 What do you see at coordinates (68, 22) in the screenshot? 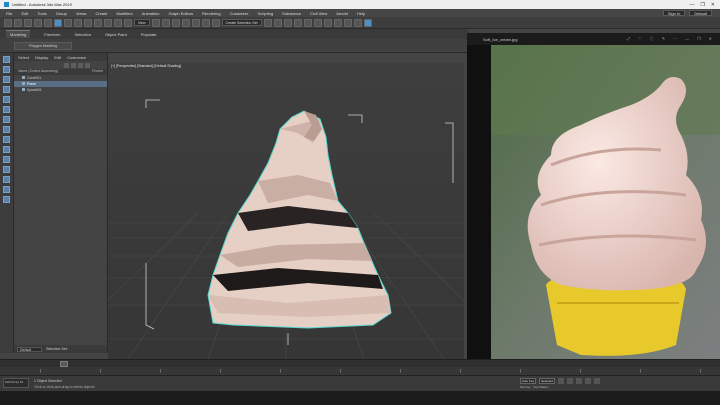
I see `select-by-name-icon` at bounding box center [68, 22].